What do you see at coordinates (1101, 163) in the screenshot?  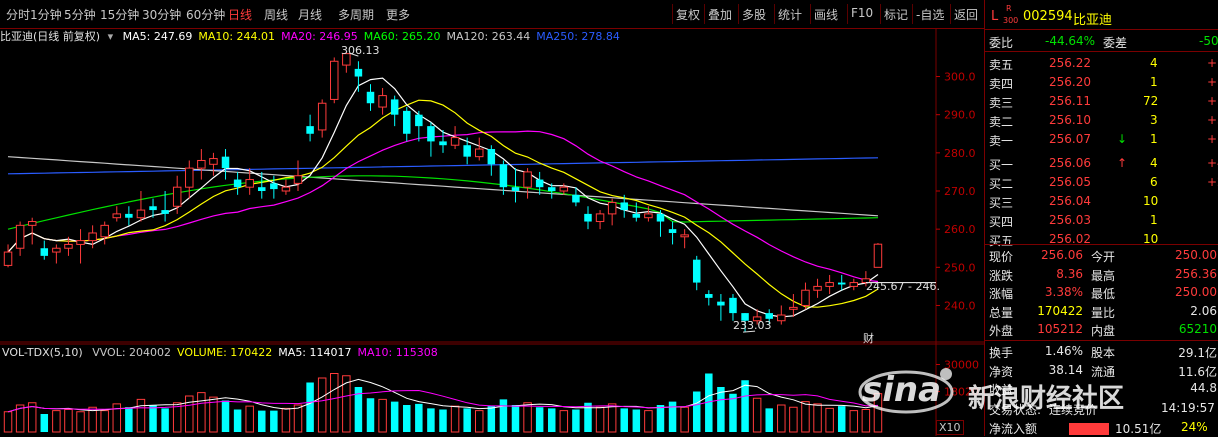 I see `bid-row: 买一 256.06 ↑ 4 +4` at bounding box center [1101, 163].